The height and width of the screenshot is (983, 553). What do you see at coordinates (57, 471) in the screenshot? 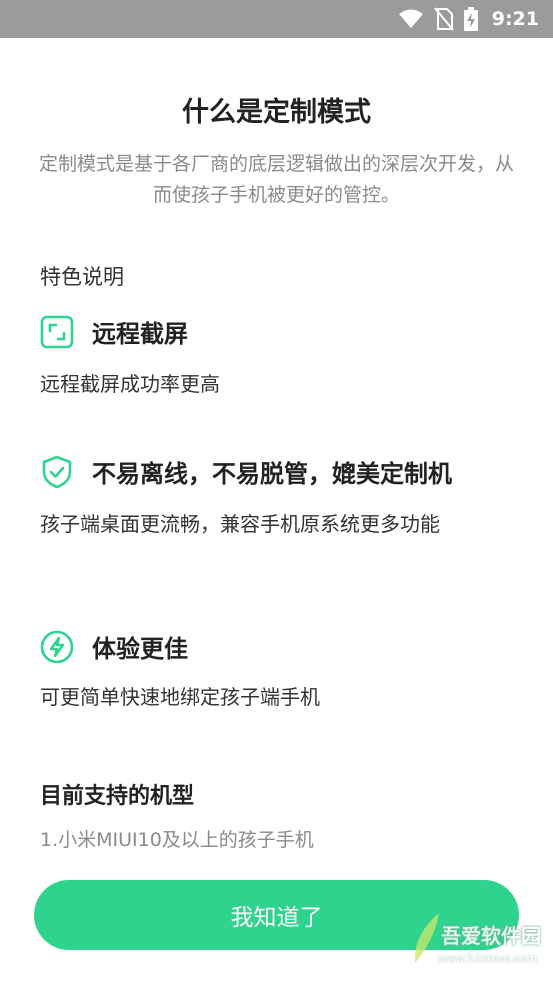
I see `shield-check-icon` at bounding box center [57, 471].